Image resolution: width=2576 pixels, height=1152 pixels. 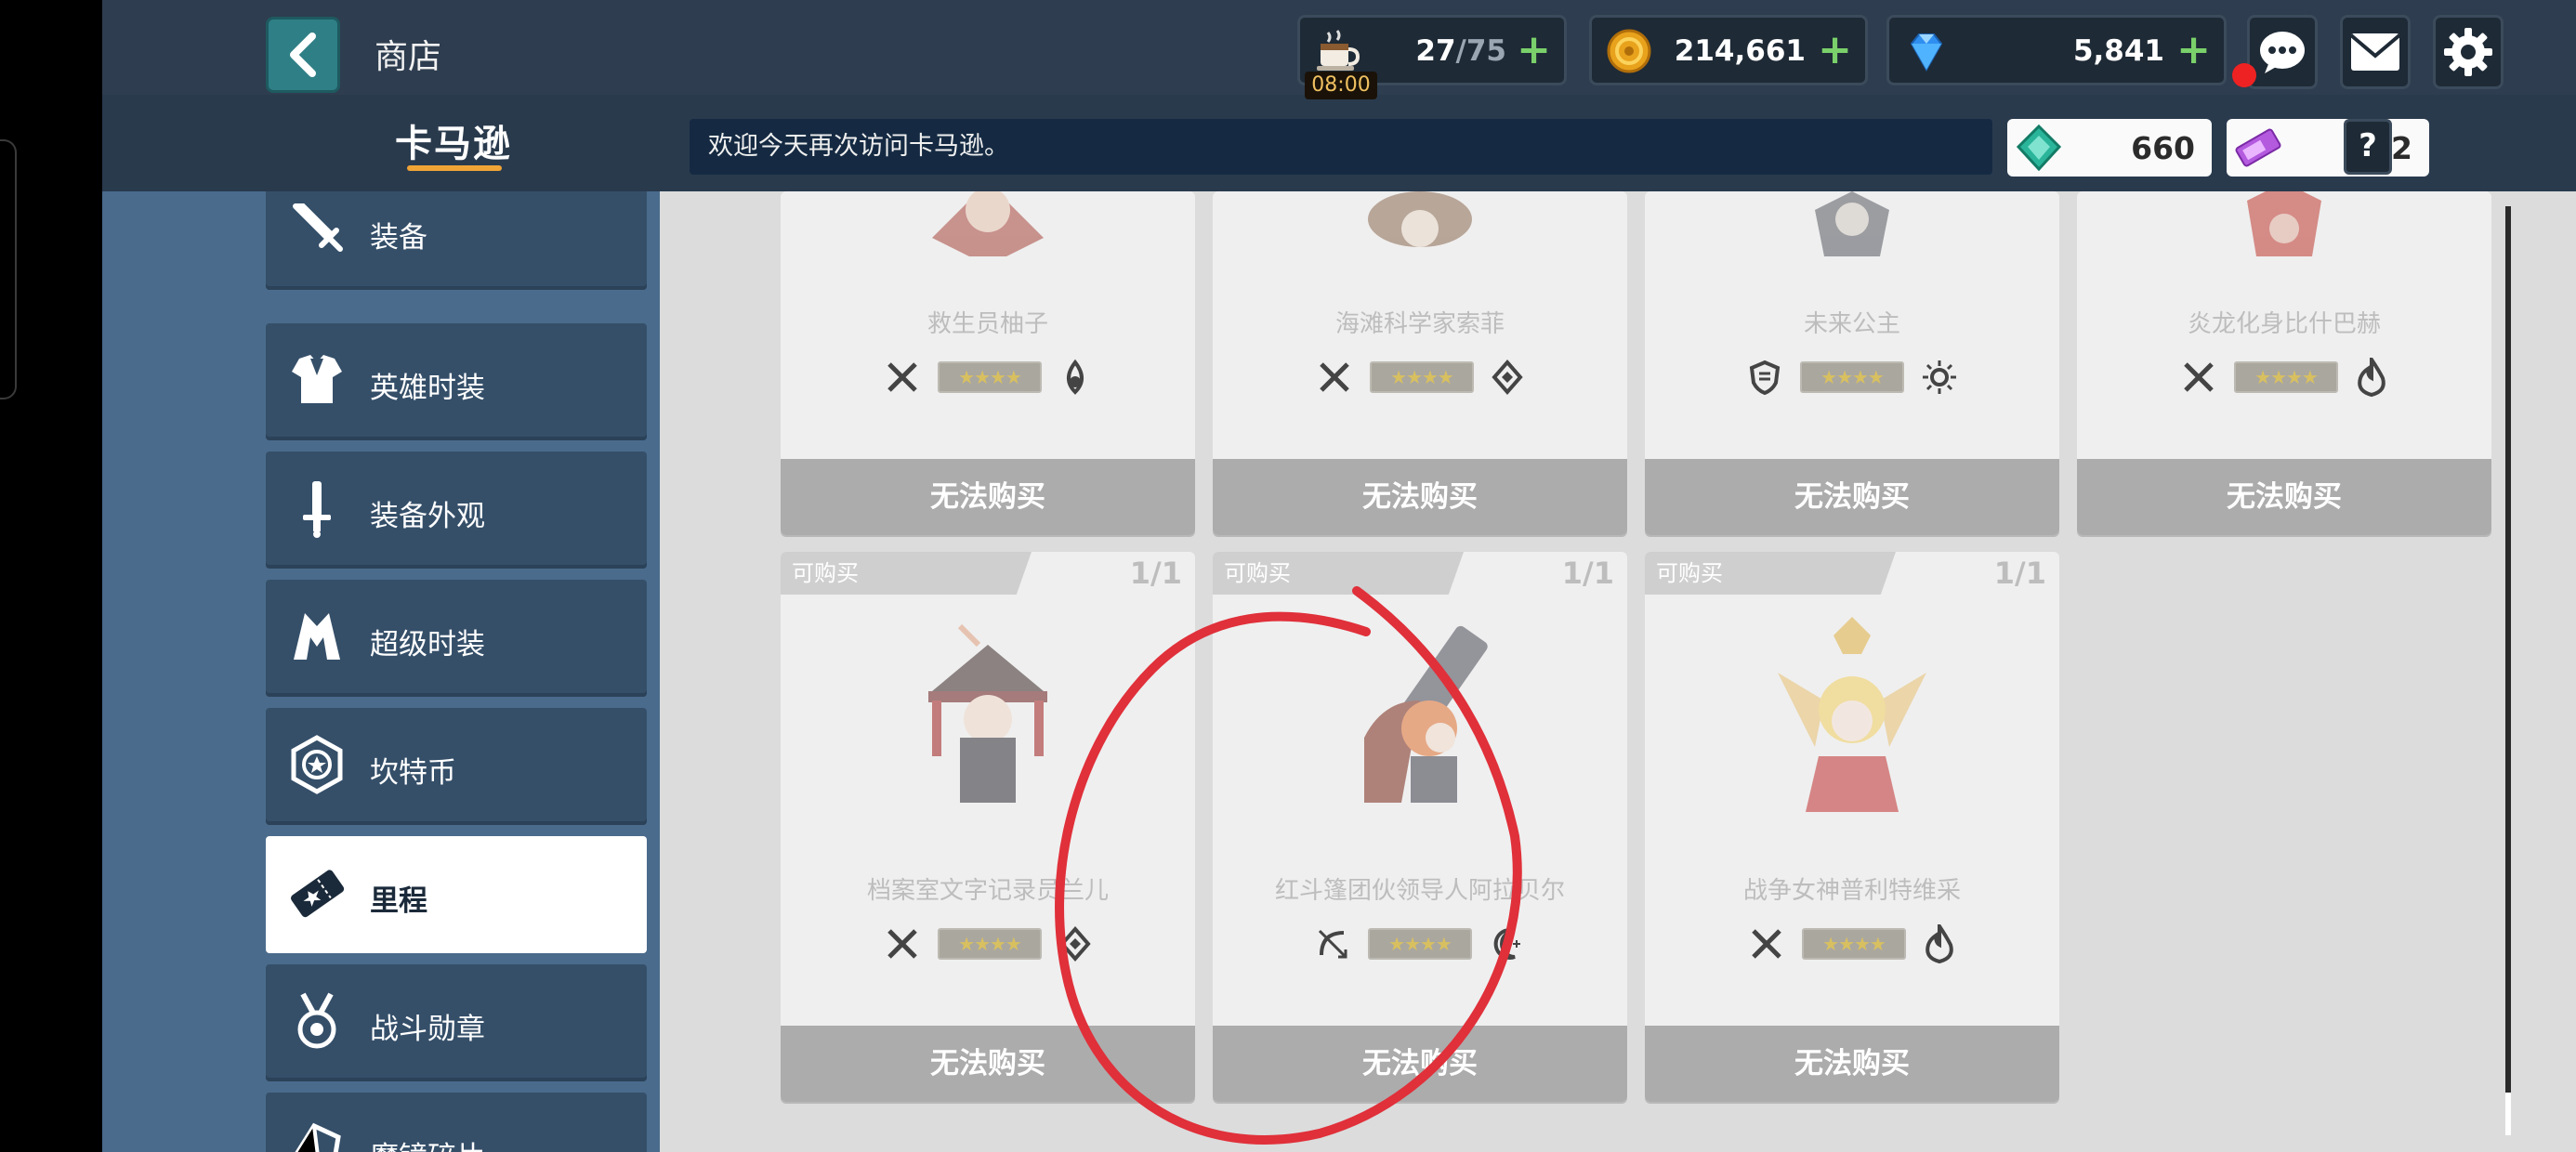 What do you see at coordinates (1939, 377) in the screenshot?
I see `light-sun-icon` at bounding box center [1939, 377].